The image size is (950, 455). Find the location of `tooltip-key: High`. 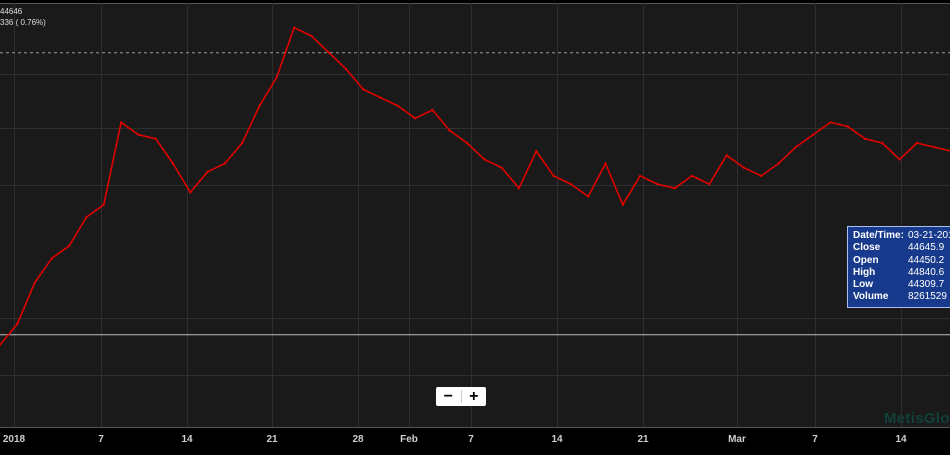

tooltip-key: High is located at coordinates (864, 272).